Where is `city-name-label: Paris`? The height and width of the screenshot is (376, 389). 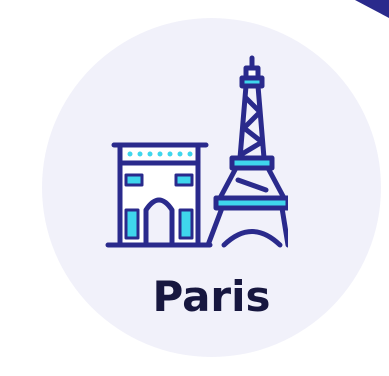
city-name-label: Paris is located at coordinates (211, 296).